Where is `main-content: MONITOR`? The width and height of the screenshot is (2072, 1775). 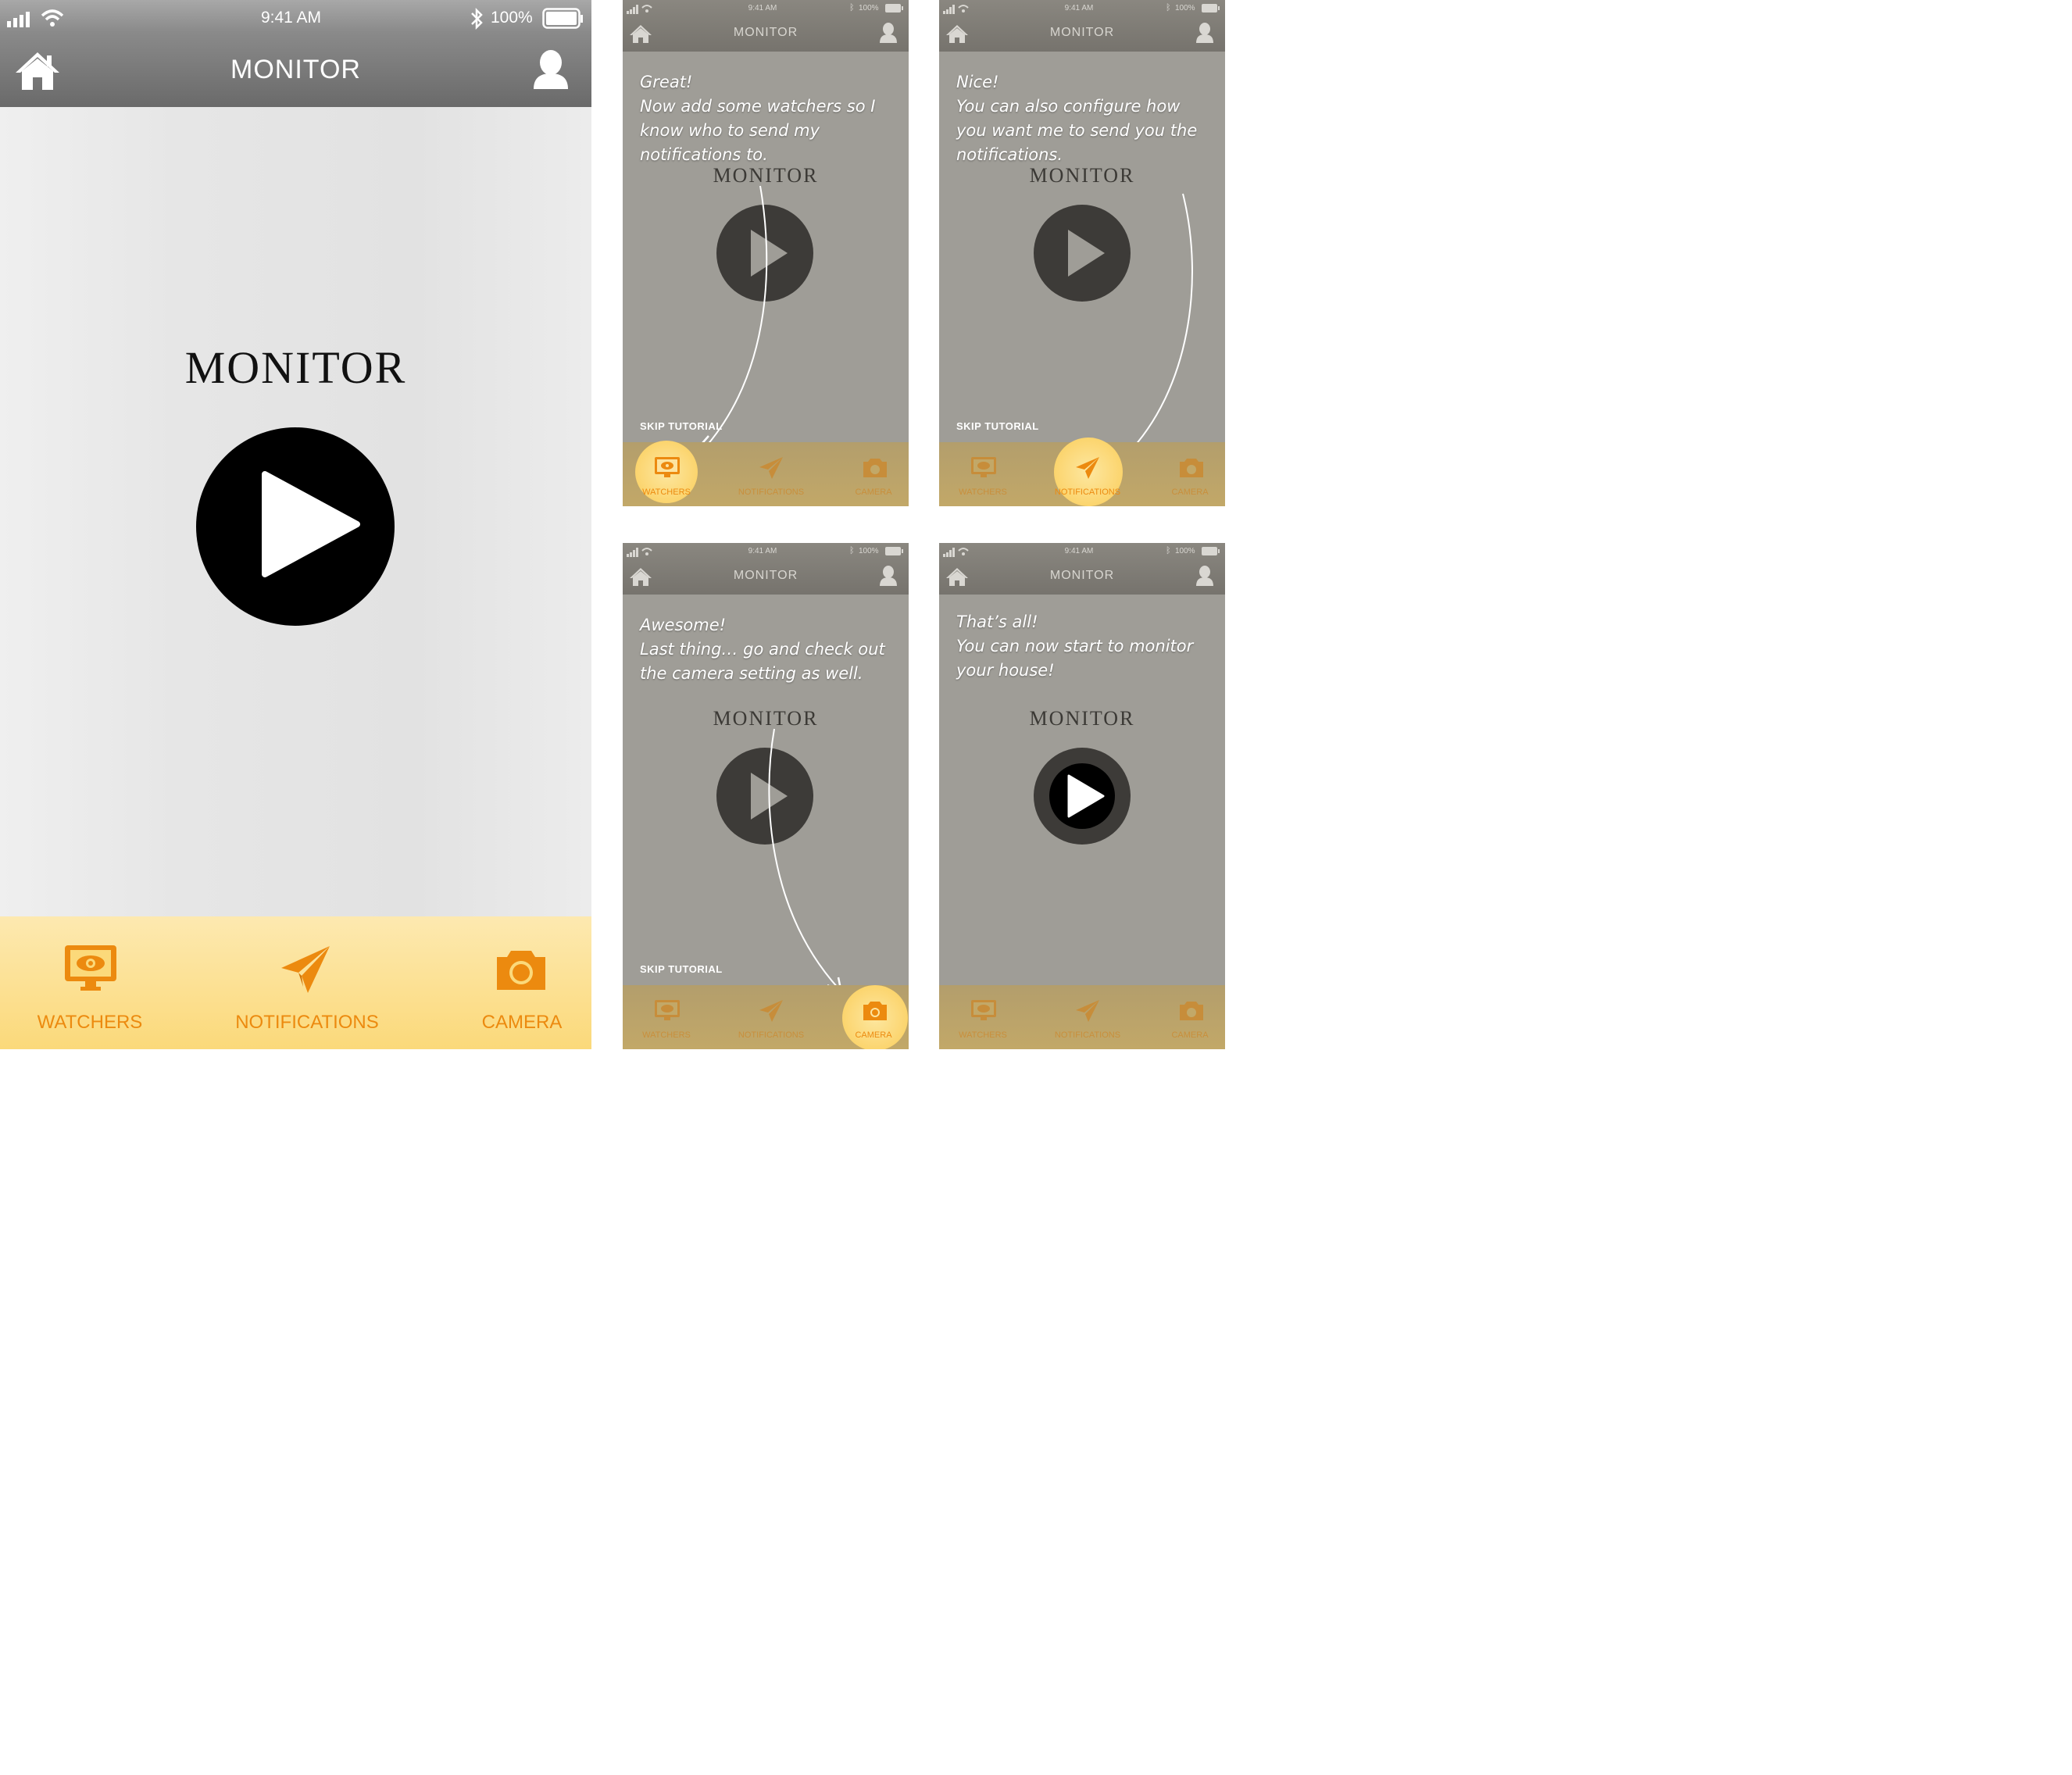 main-content: MONITOR is located at coordinates (295, 511).